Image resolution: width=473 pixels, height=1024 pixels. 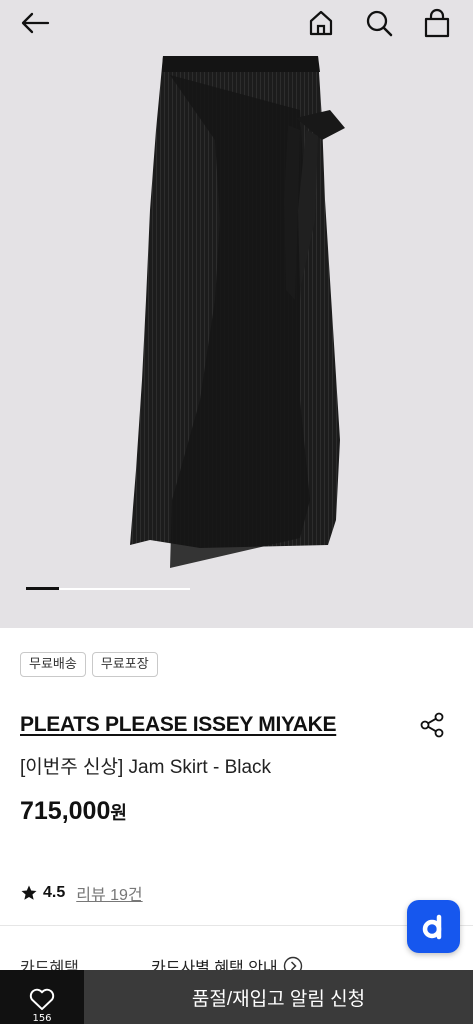 What do you see at coordinates (118, 813) in the screenshot?
I see `price-unit: 원` at bounding box center [118, 813].